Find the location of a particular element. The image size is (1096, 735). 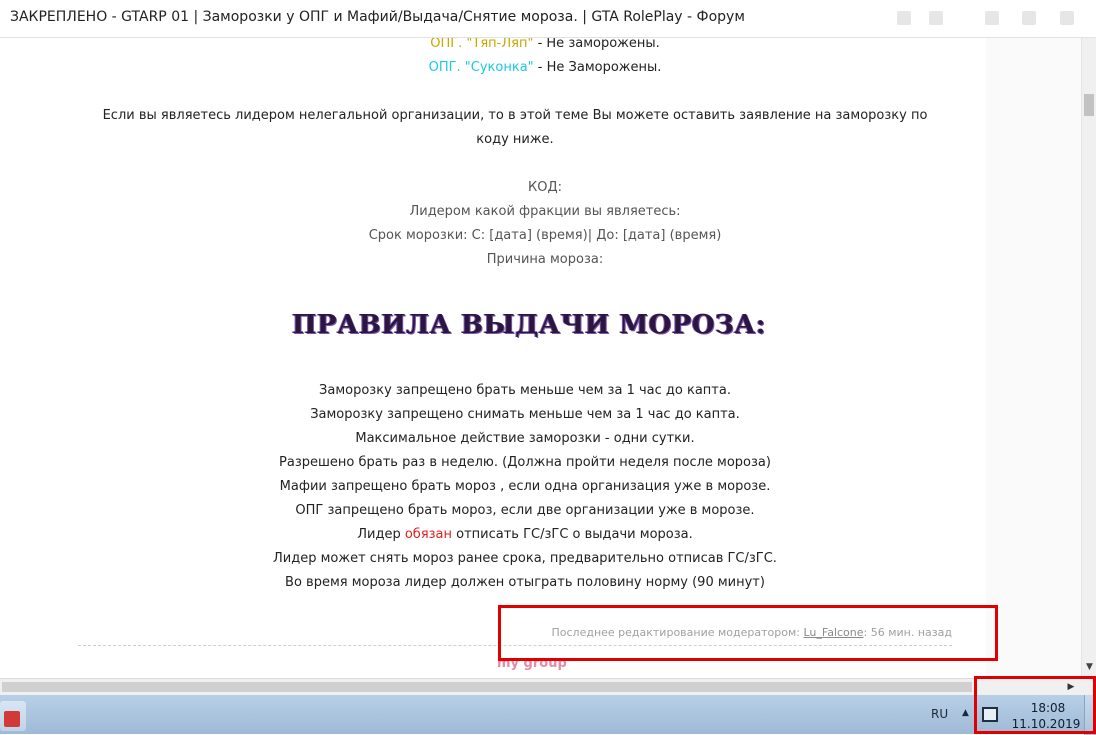

org-status-line: ОПГ. "Суконка" - Не Заморожены. is located at coordinates (493, 67).